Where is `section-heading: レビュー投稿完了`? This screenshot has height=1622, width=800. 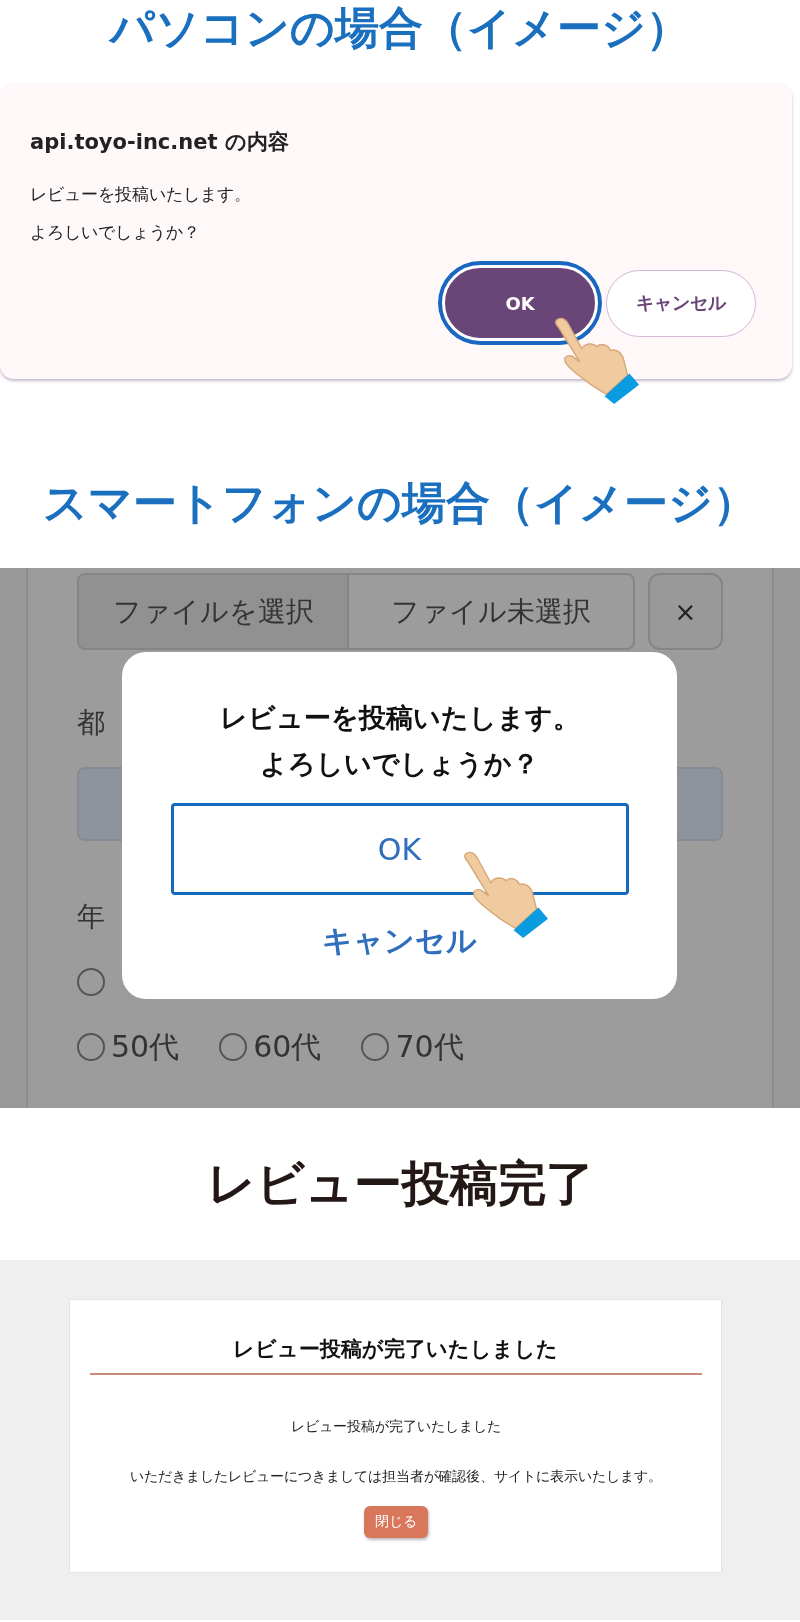 section-heading: レビュー投稿完了 is located at coordinates (400, 1183).